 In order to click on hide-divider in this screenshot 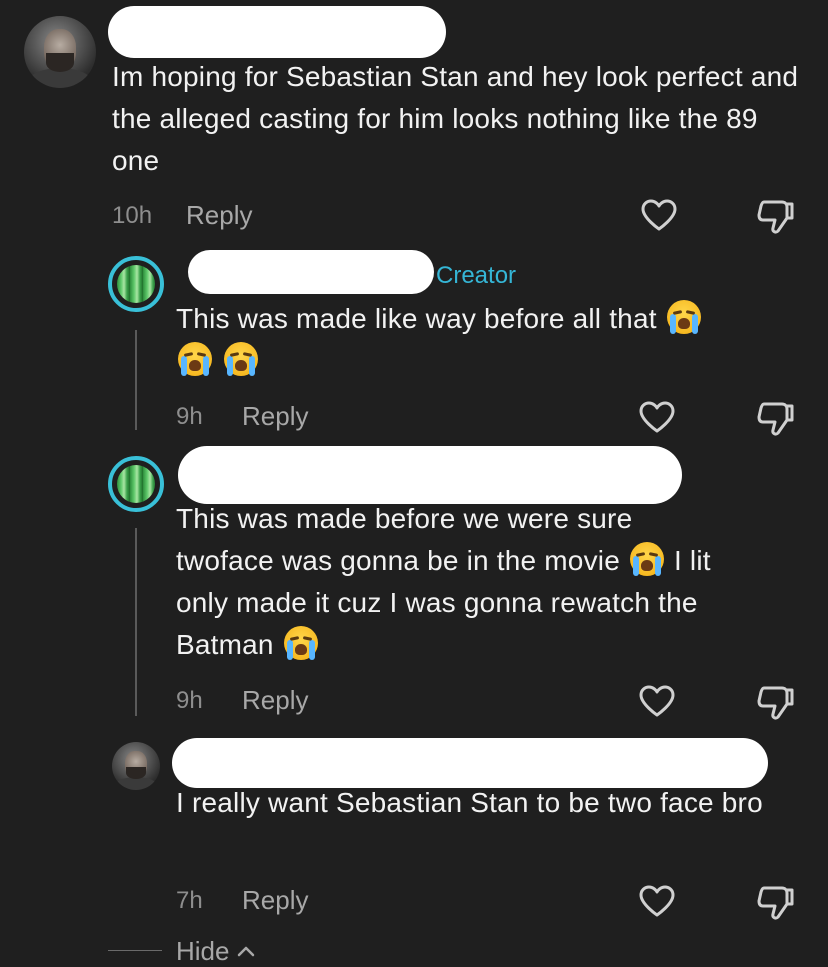, I will do `click(135, 950)`.